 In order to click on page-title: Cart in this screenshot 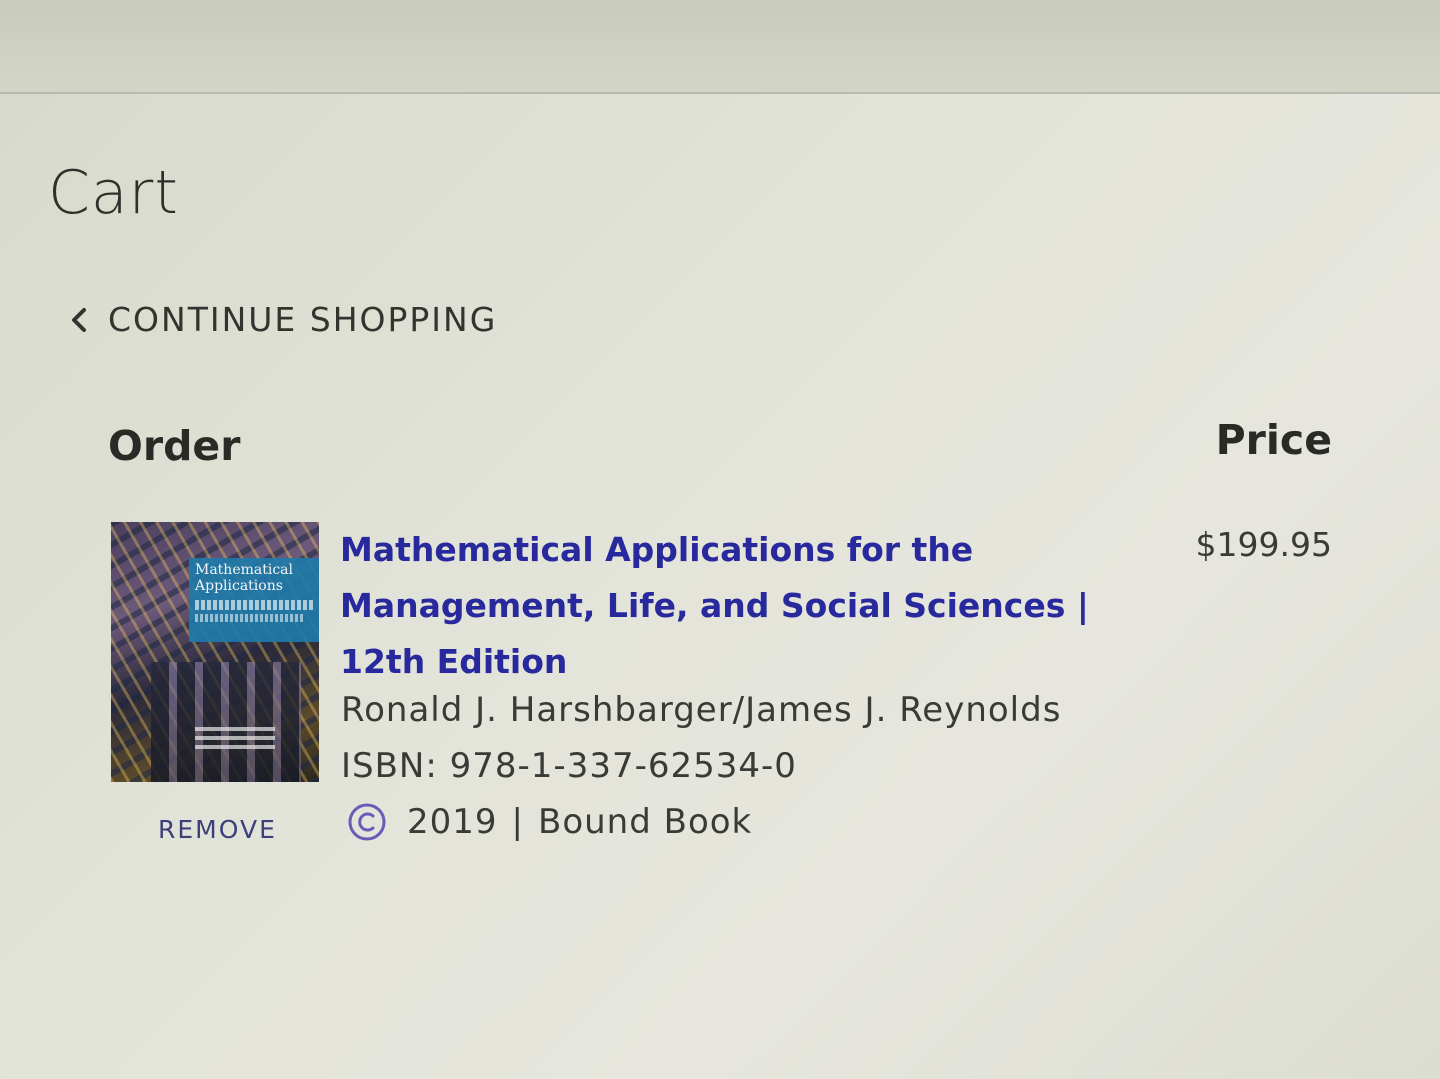, I will do `click(113, 193)`.